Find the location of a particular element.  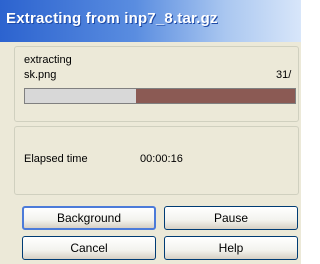

title-bar: Extracting from inp7_8.tar.gz is located at coordinates (150, 21).